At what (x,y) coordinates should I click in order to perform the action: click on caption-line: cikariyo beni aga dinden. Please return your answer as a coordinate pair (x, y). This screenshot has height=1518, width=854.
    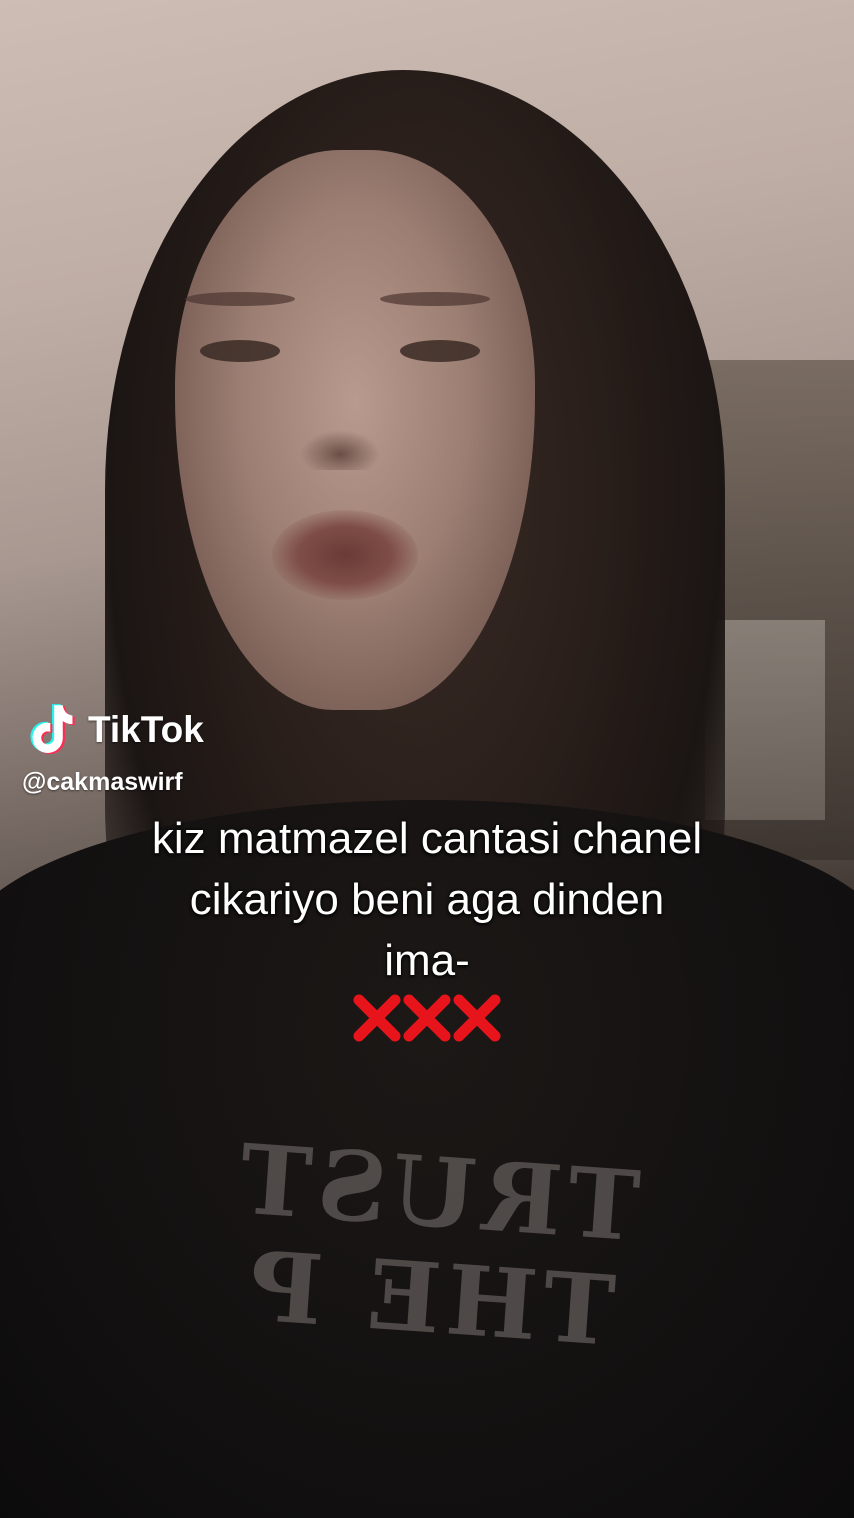
    Looking at the image, I should click on (427, 899).